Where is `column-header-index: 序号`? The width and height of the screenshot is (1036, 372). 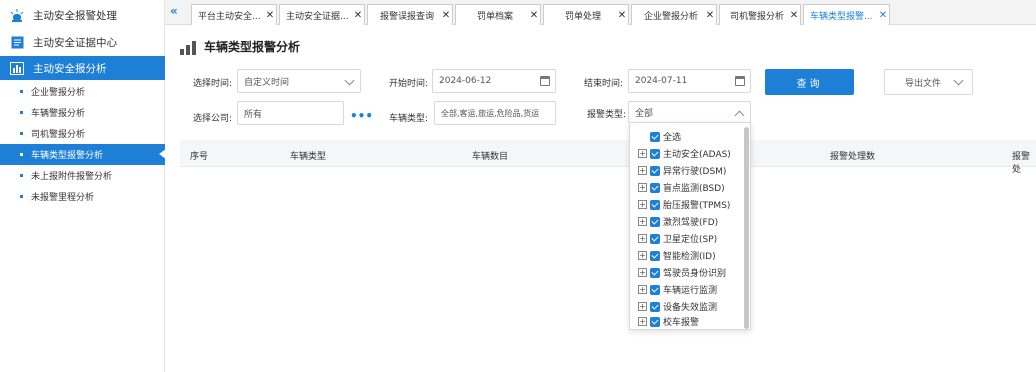 column-header-index: 序号 is located at coordinates (199, 157).